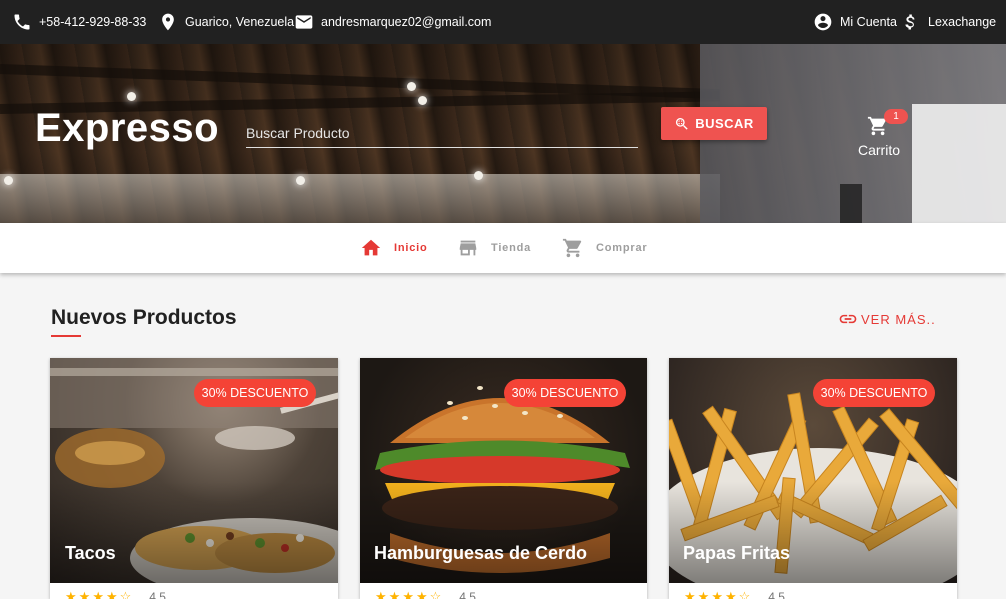 This screenshot has width=1006, height=599. I want to click on nav-item-comprar: Comprar, so click(604, 248).